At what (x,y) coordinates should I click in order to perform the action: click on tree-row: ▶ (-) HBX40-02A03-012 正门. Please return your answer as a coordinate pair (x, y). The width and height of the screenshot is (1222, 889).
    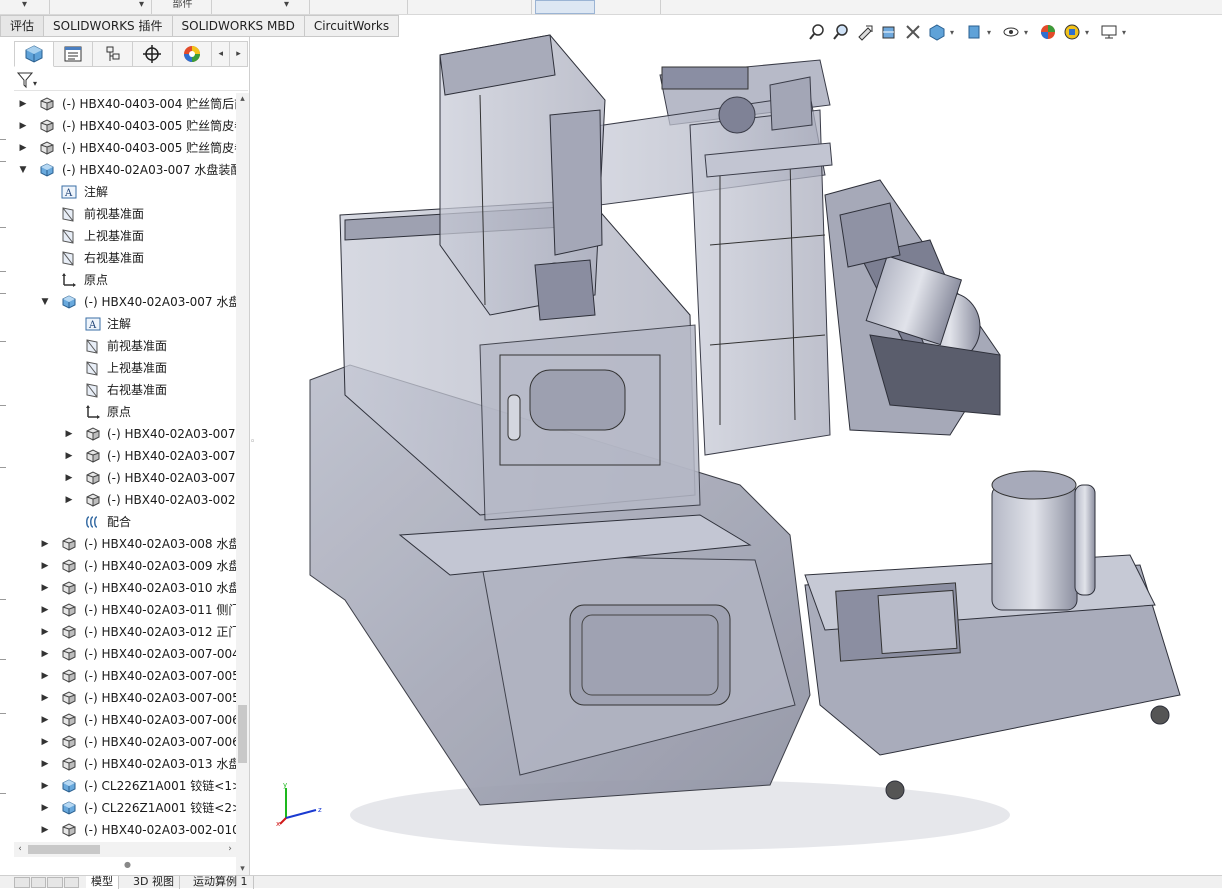
    Looking at the image, I should click on (118, 632).